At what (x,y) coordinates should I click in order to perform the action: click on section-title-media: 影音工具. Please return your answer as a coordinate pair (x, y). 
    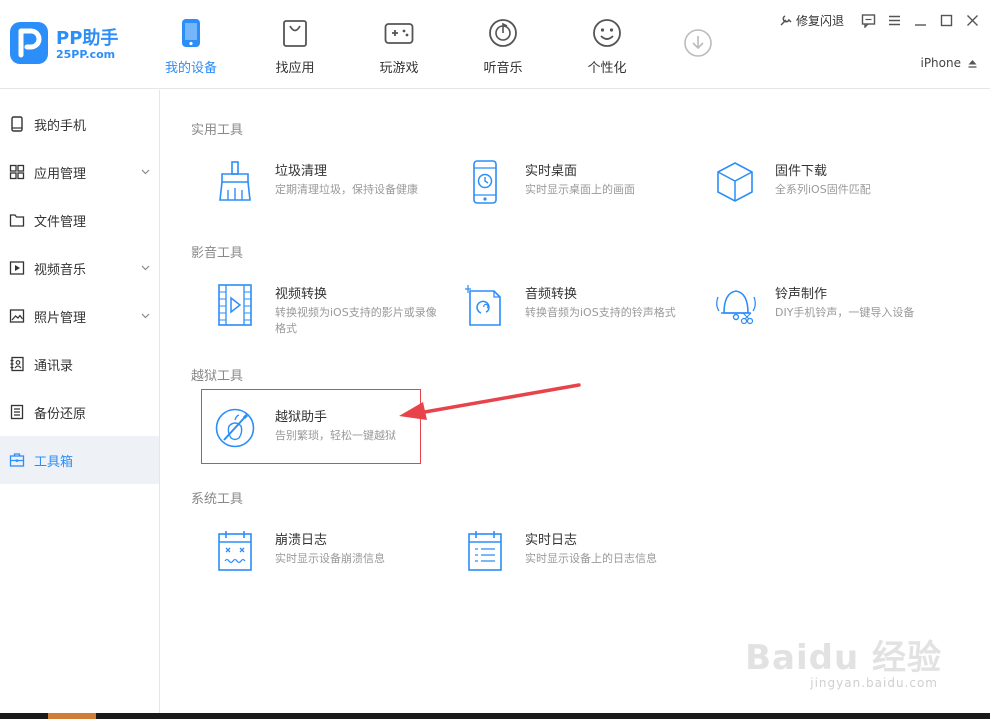
    Looking at the image, I should click on (217, 253).